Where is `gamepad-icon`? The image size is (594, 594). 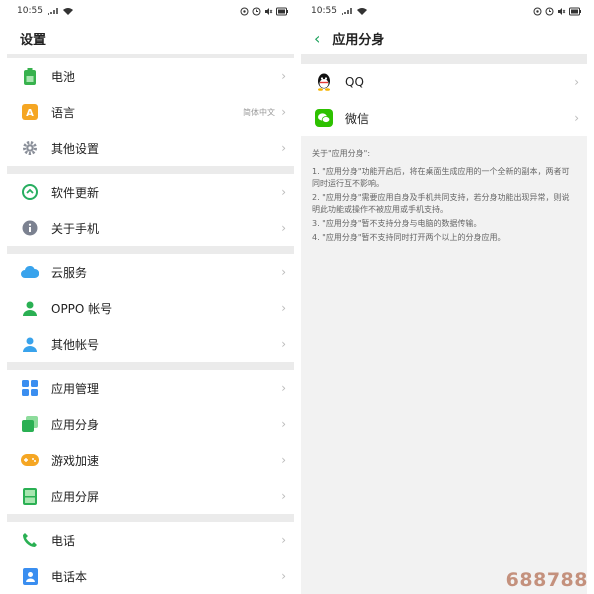 gamepad-icon is located at coordinates (30, 460).